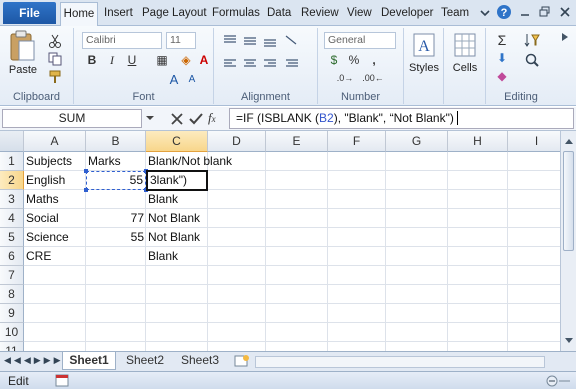  I want to click on shrink-font-icon: A, so click(192, 80).